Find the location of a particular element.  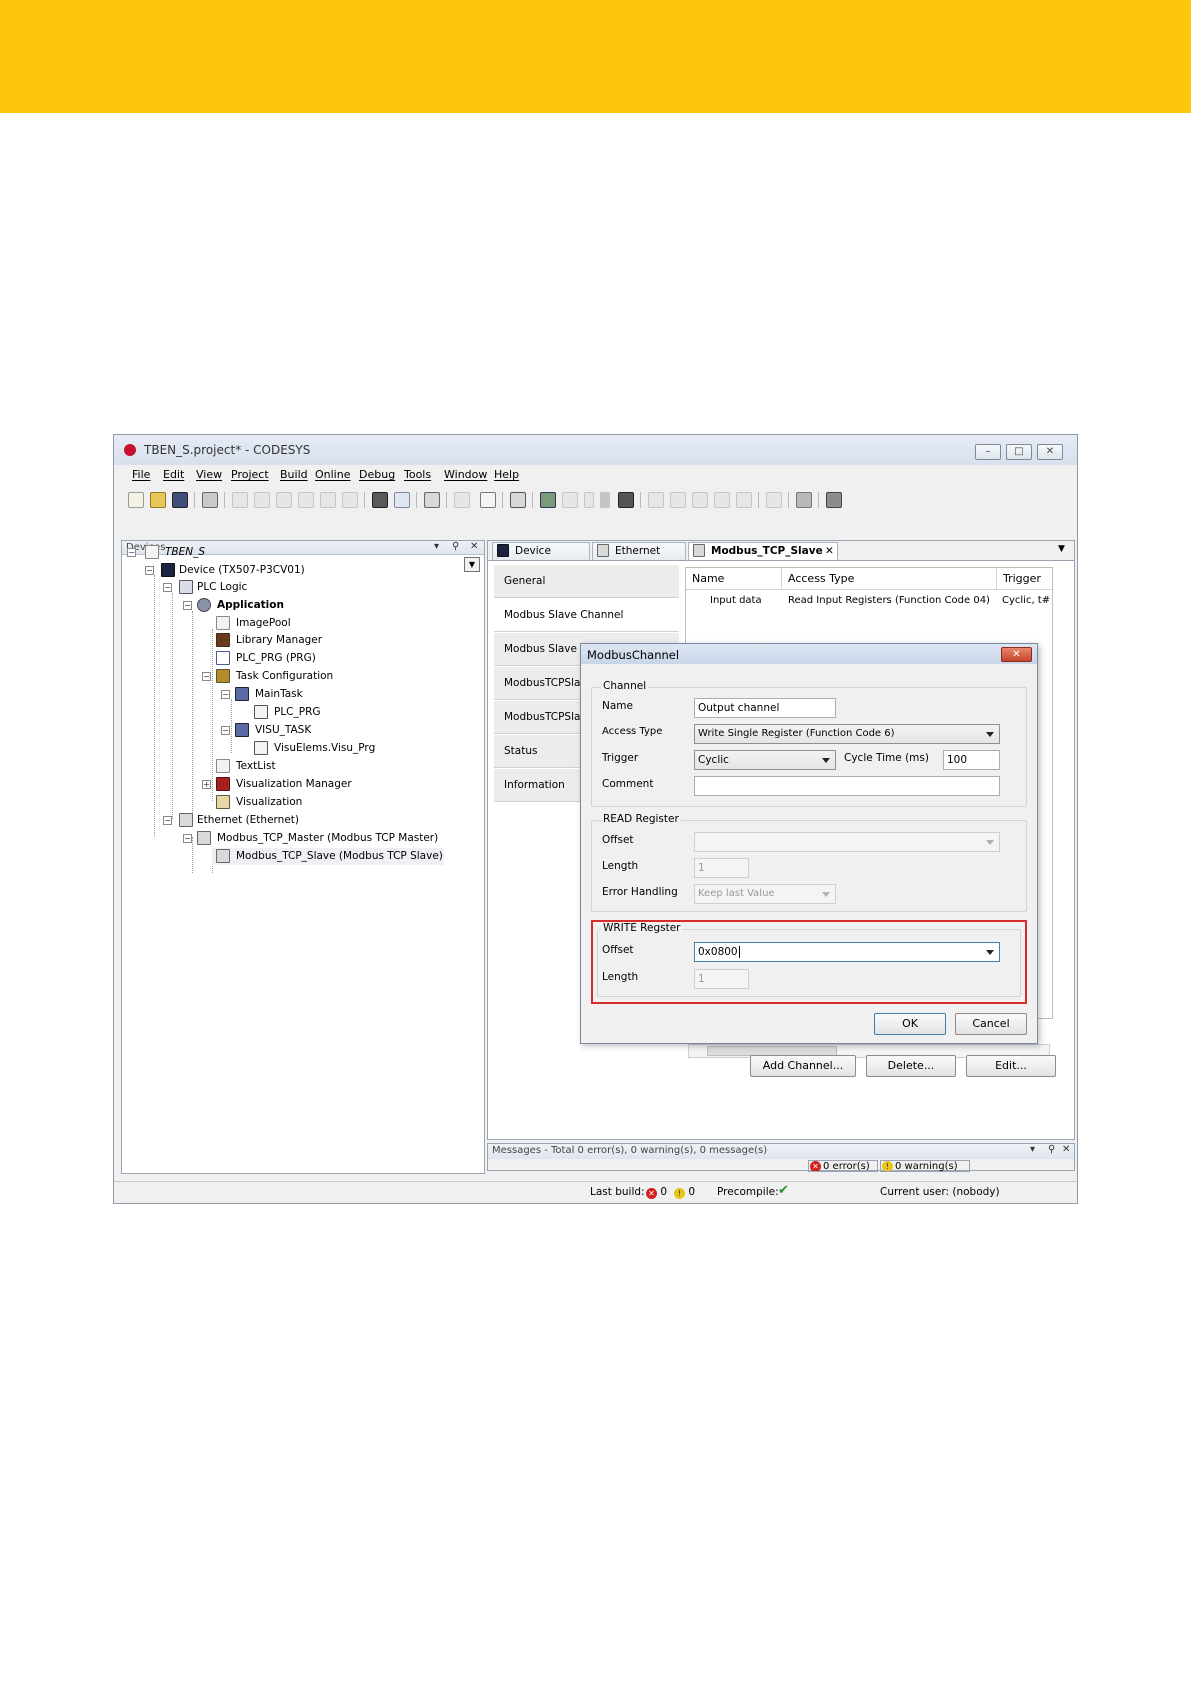

table-row-trigger: Cyclic, t# is located at coordinates (1026, 600).